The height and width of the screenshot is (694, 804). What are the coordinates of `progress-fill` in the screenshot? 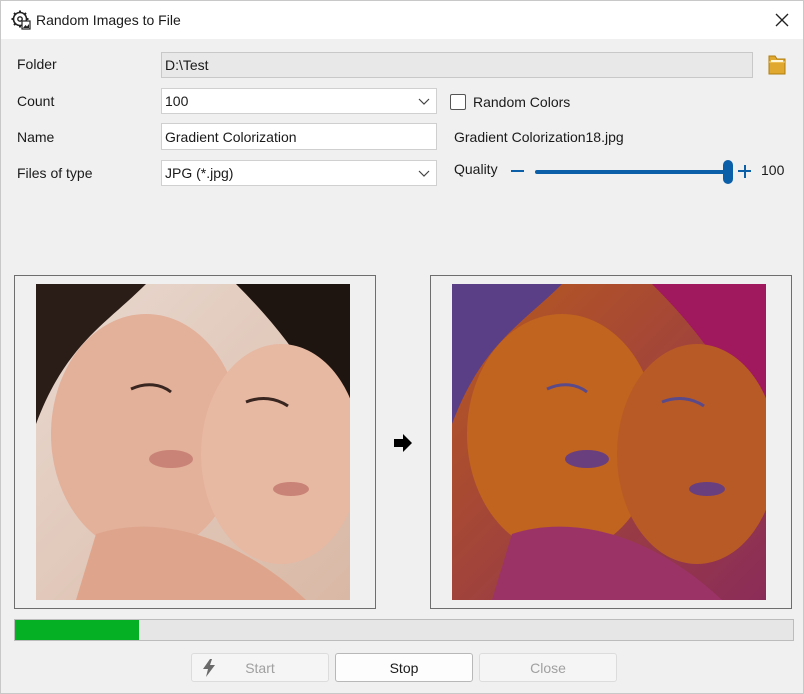 It's located at (77, 630).